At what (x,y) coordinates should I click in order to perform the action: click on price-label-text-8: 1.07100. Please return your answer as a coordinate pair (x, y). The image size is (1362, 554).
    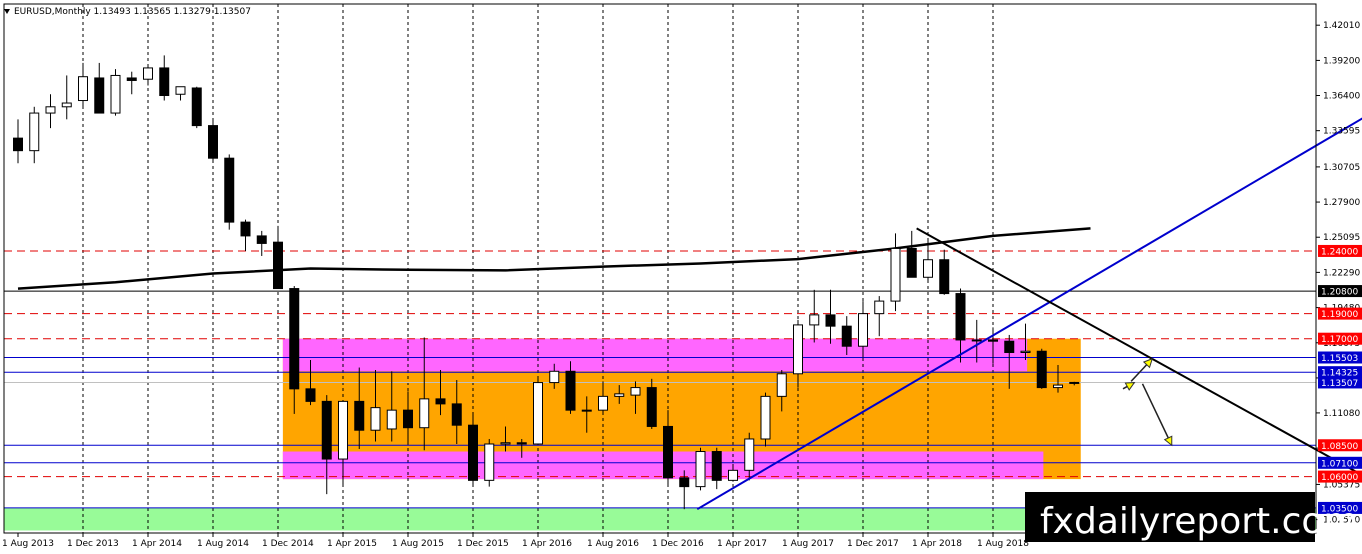
    Looking at the image, I should click on (1339, 464).